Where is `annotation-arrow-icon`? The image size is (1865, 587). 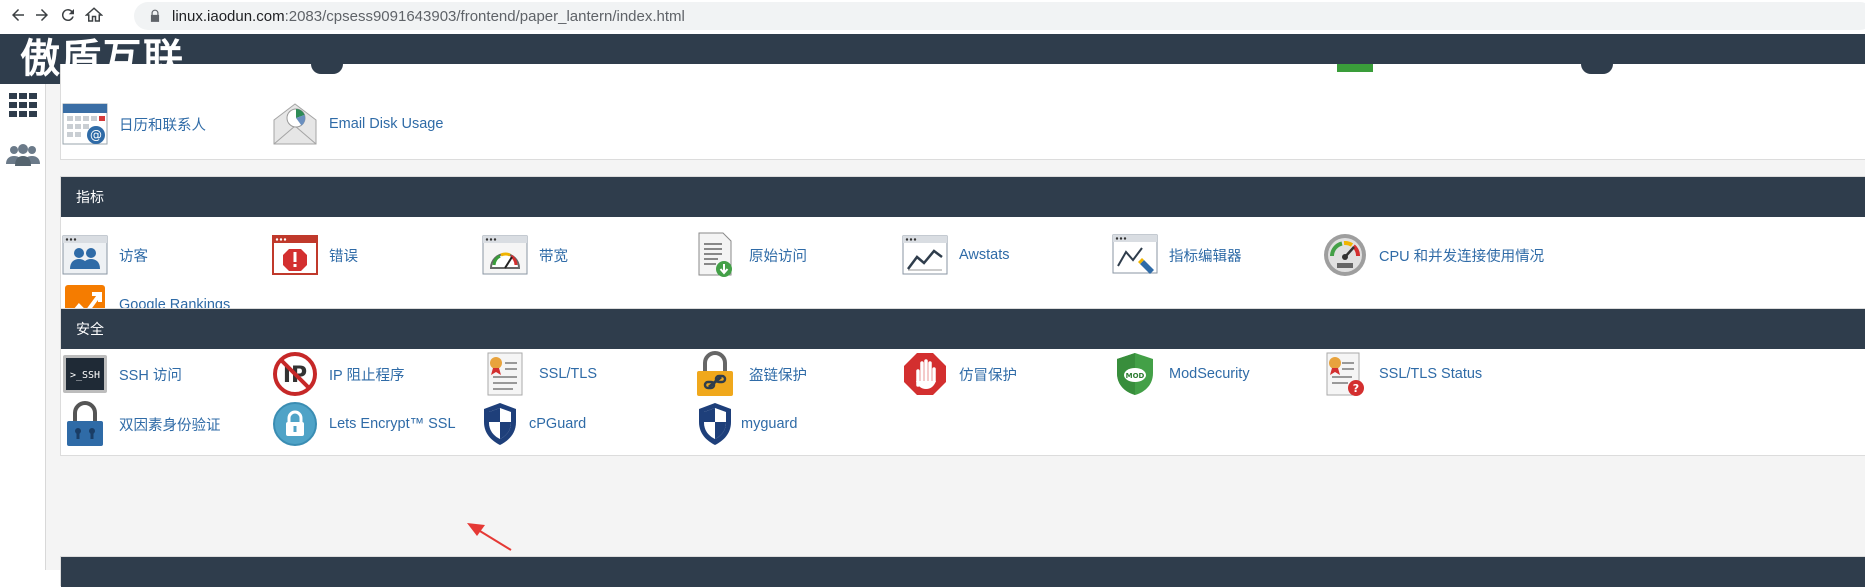 annotation-arrow-icon is located at coordinates (489, 537).